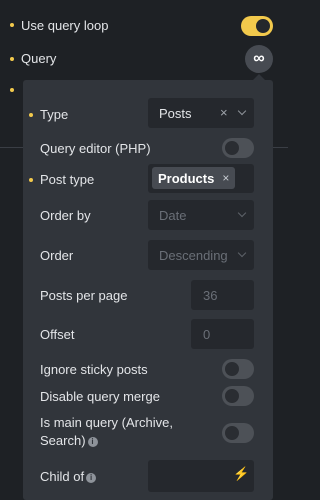  Describe the element at coordinates (69, 440) in the screenshot. I see `is-main-query-label-line2: Search) i` at that location.